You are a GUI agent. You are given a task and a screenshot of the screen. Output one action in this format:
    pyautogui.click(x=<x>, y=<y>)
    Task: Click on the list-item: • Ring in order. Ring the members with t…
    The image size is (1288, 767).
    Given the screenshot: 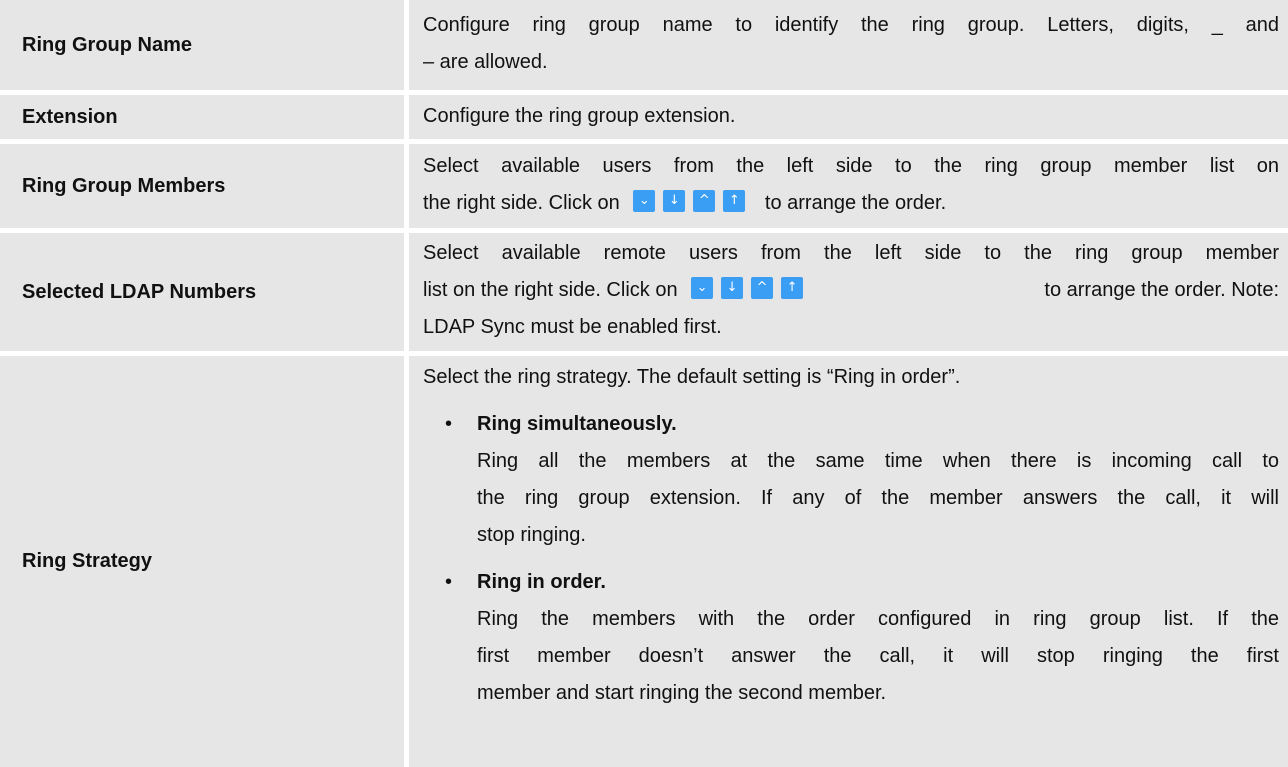 What is the action you would take?
    pyautogui.click(x=851, y=638)
    